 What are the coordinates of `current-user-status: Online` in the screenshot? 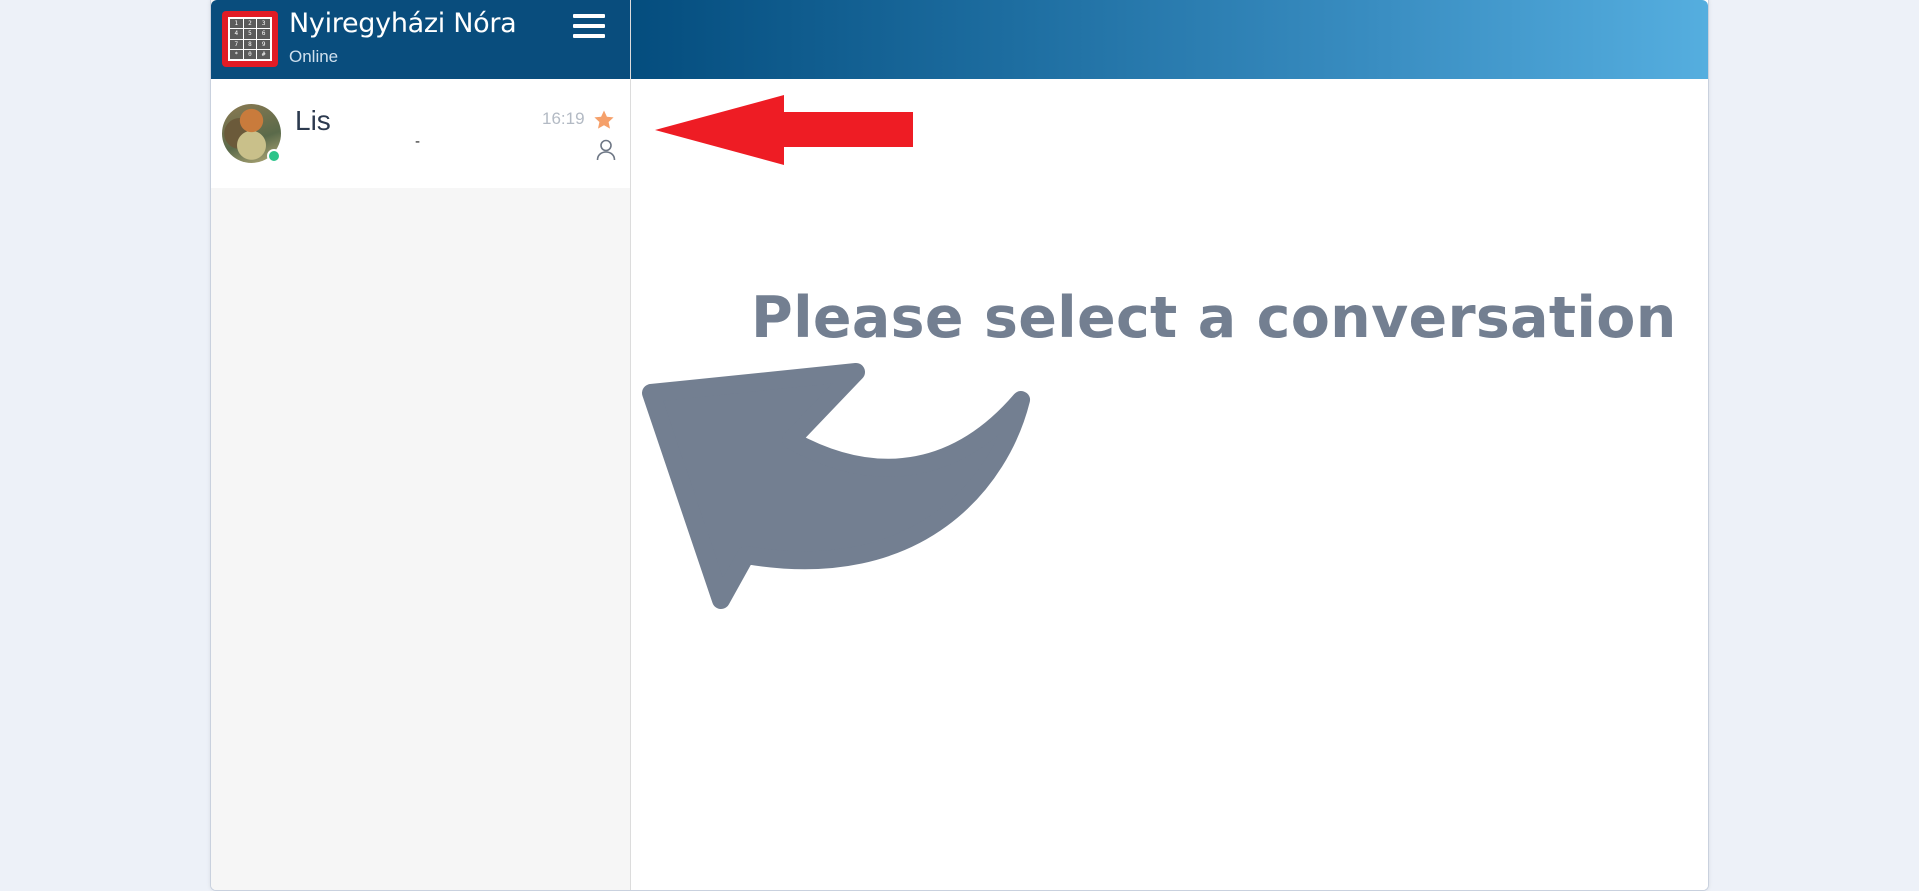 It's located at (314, 56).